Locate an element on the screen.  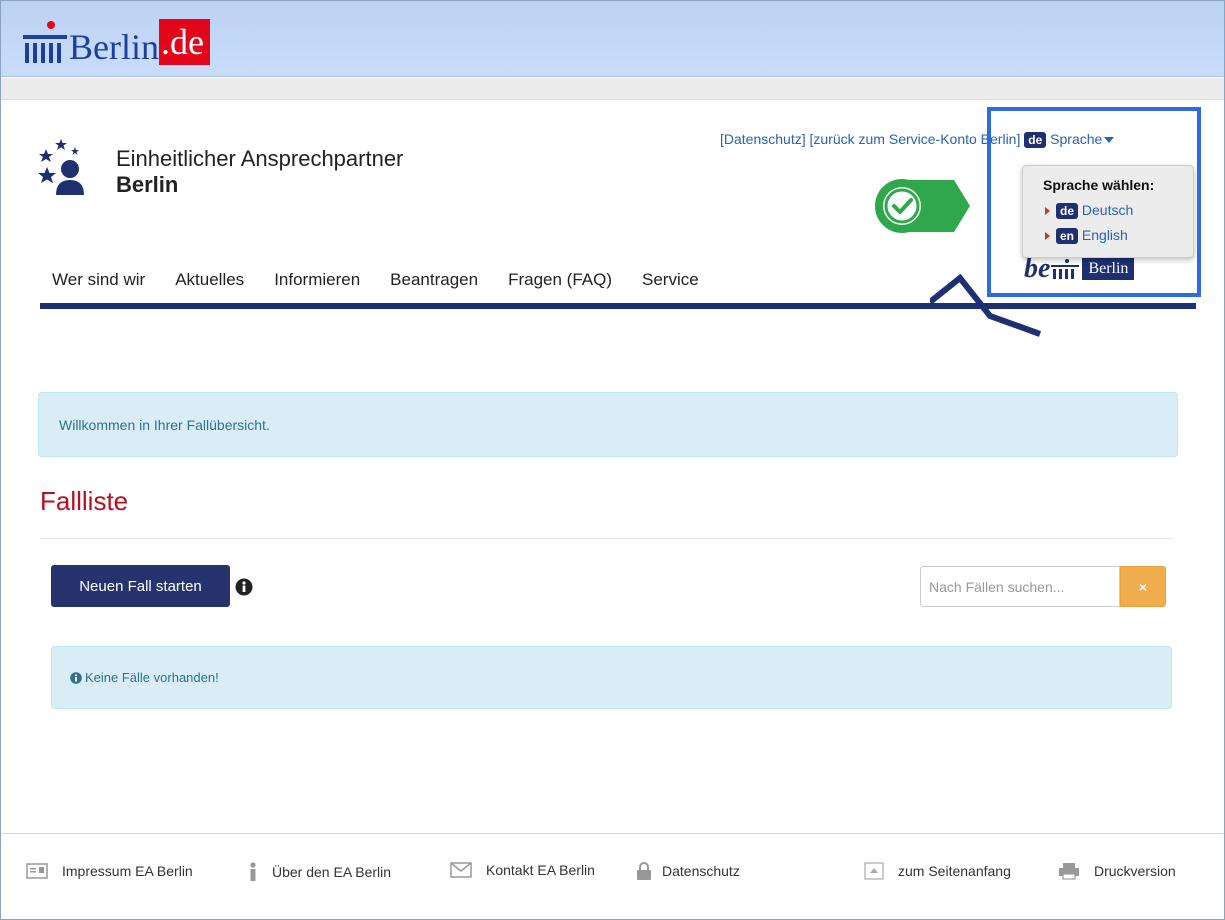
checkmark-badge-icon is located at coordinates (922, 206).